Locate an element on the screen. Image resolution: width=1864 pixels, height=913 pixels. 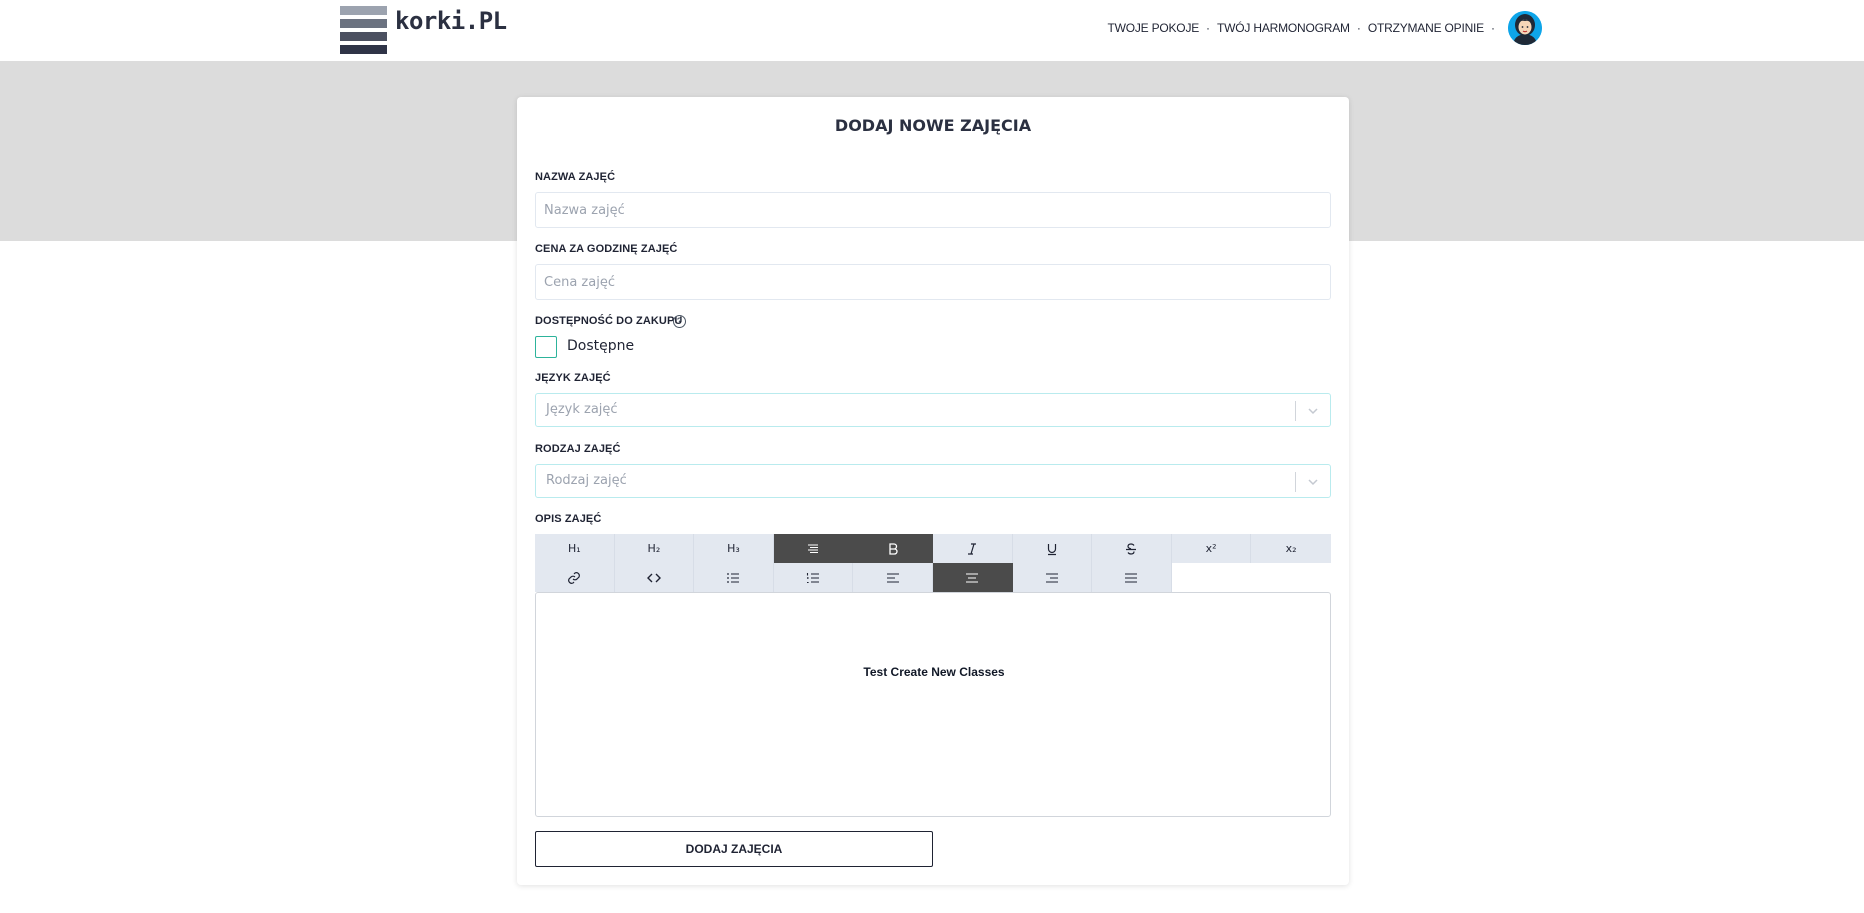
subscript-icon: x₂ is located at coordinates (1291, 548).